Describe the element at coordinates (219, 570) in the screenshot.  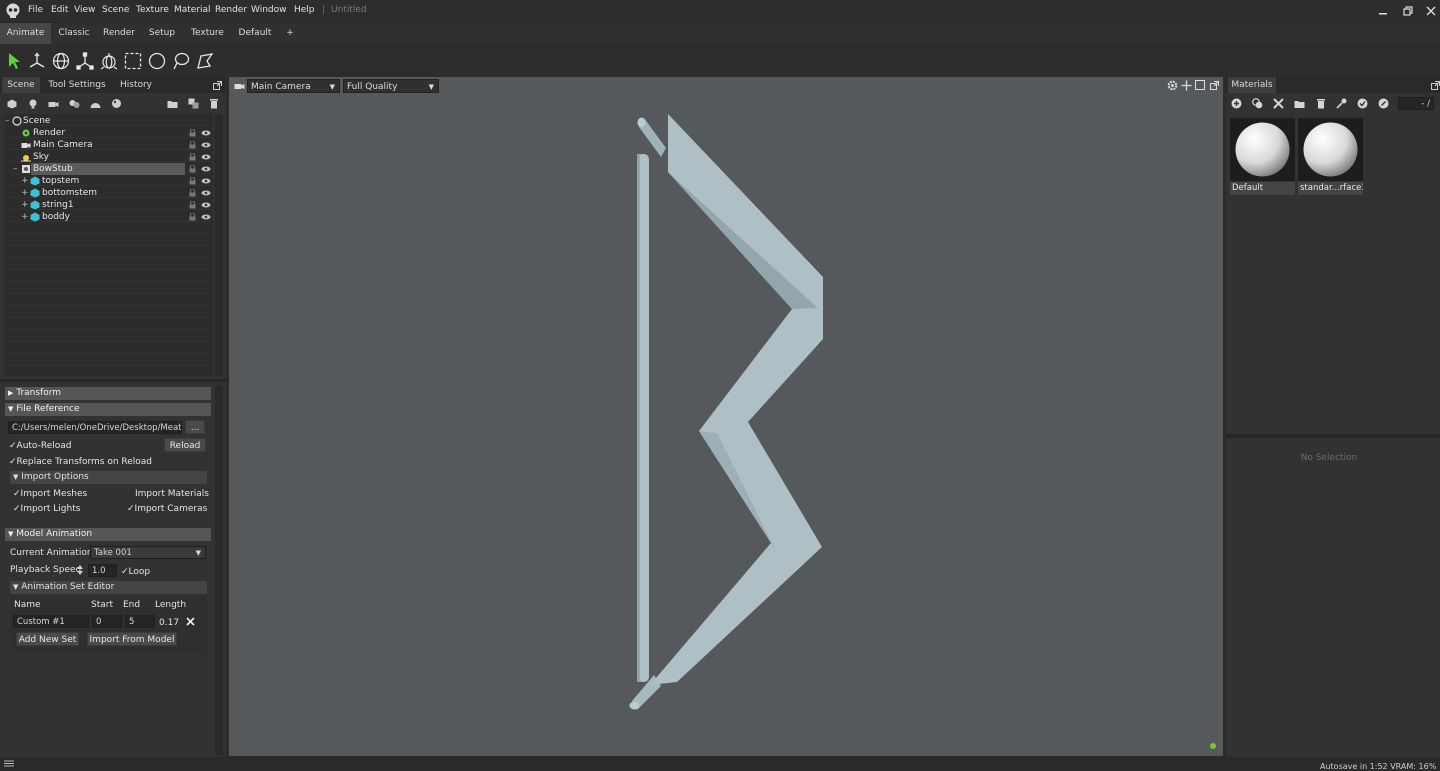
I see `properties-scrollbar` at that location.